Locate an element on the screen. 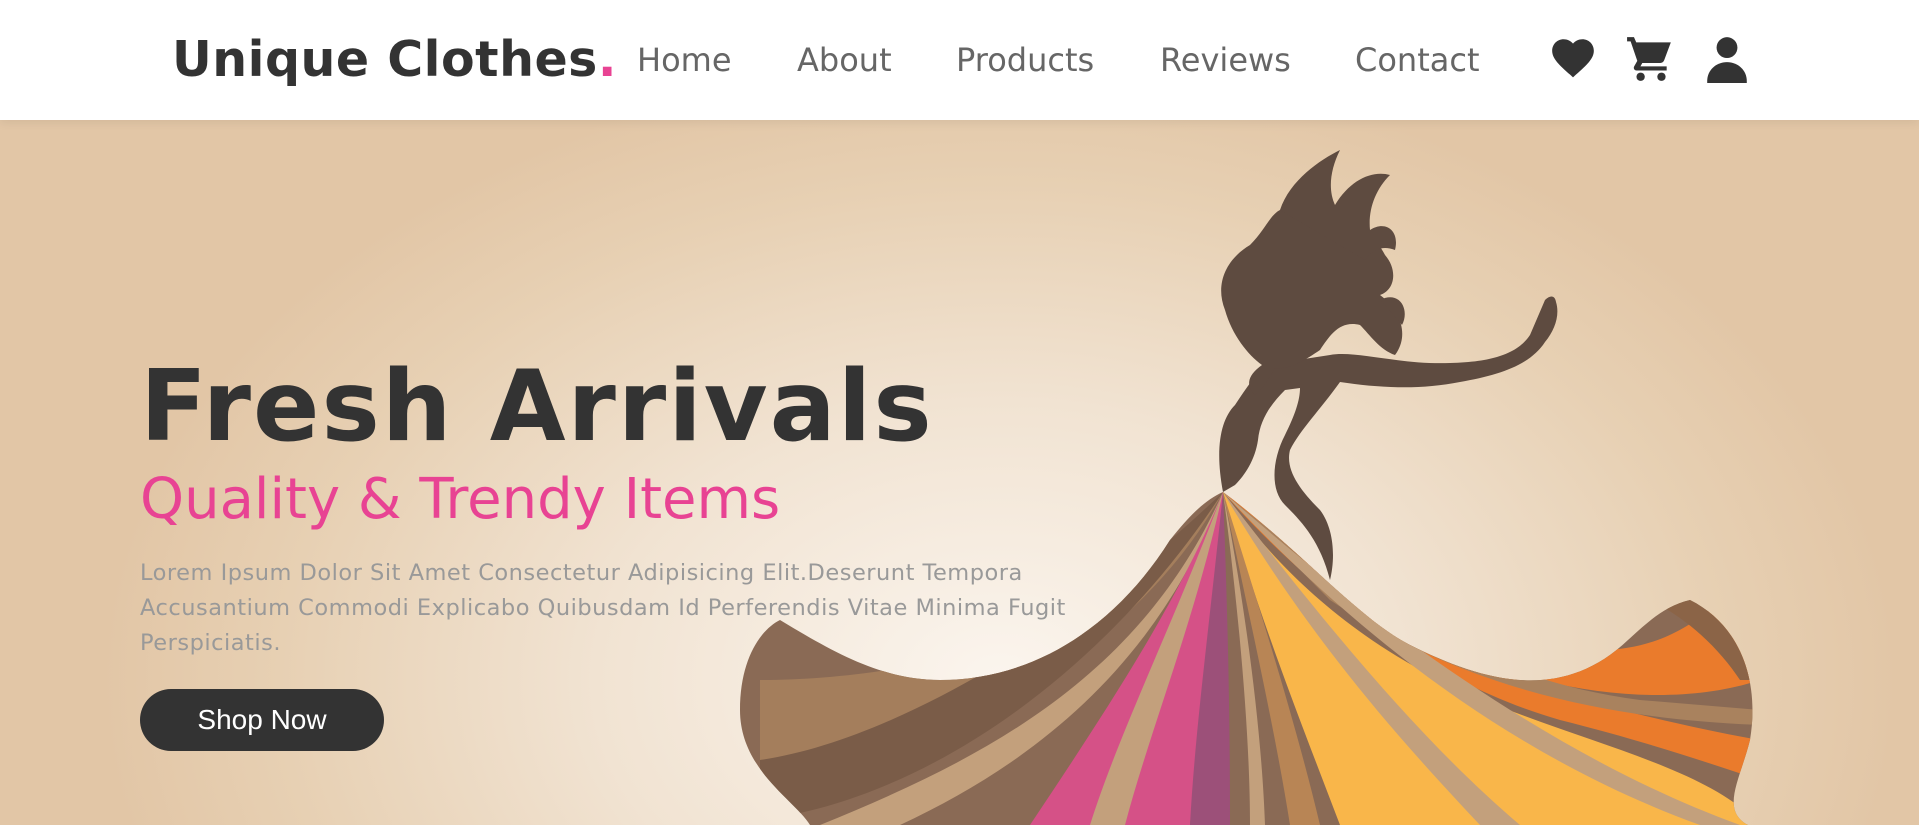 This screenshot has width=1919, height=825. shop-now-button: Shop Now is located at coordinates (262, 720).